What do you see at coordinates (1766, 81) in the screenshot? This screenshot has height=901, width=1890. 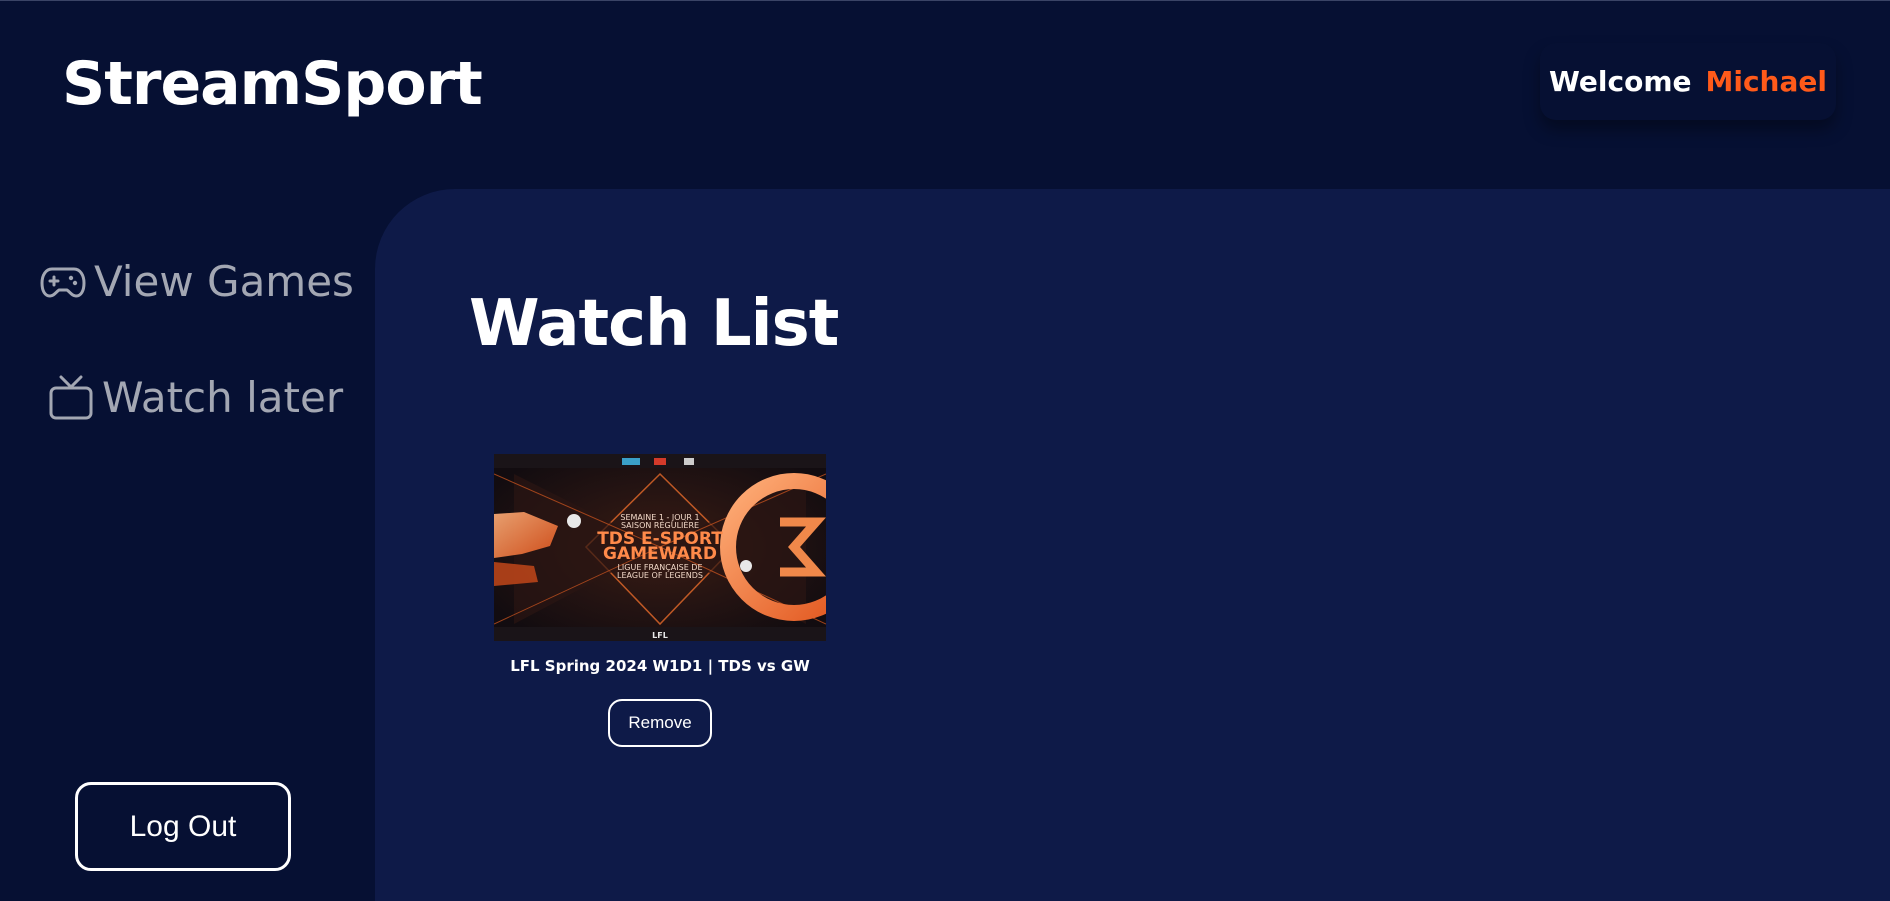 I see `user-name: Michael` at bounding box center [1766, 81].